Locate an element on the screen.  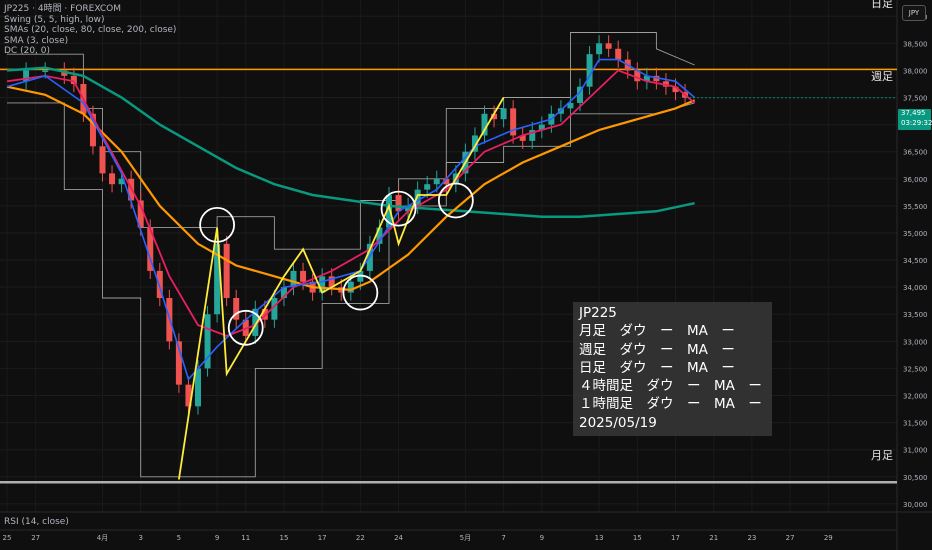
y-tick-label: 37,500 is located at coordinates (915, 99).